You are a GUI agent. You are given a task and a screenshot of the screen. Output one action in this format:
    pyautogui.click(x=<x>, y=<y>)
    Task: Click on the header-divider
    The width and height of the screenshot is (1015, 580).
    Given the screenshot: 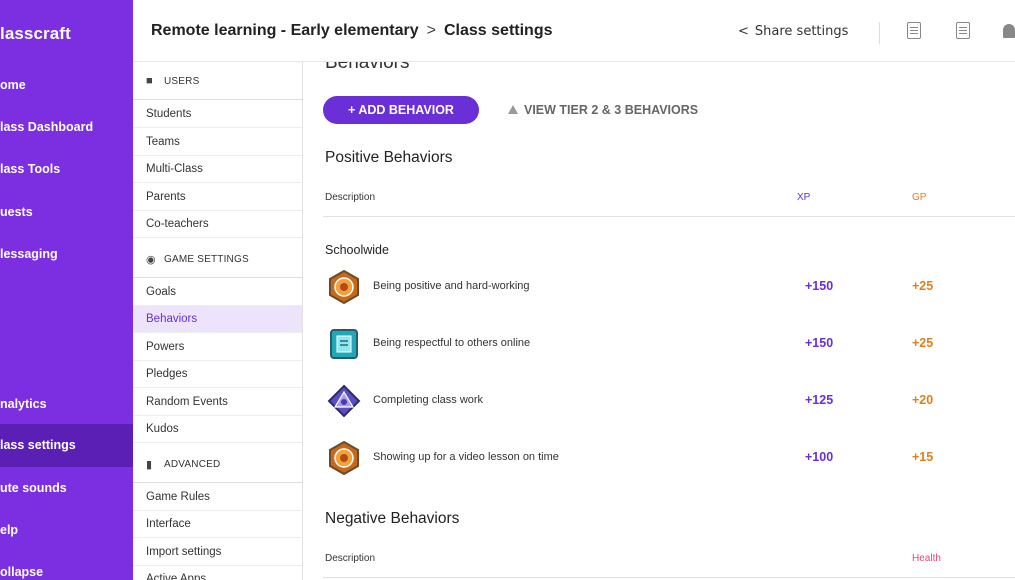 What is the action you would take?
    pyautogui.click(x=879, y=33)
    